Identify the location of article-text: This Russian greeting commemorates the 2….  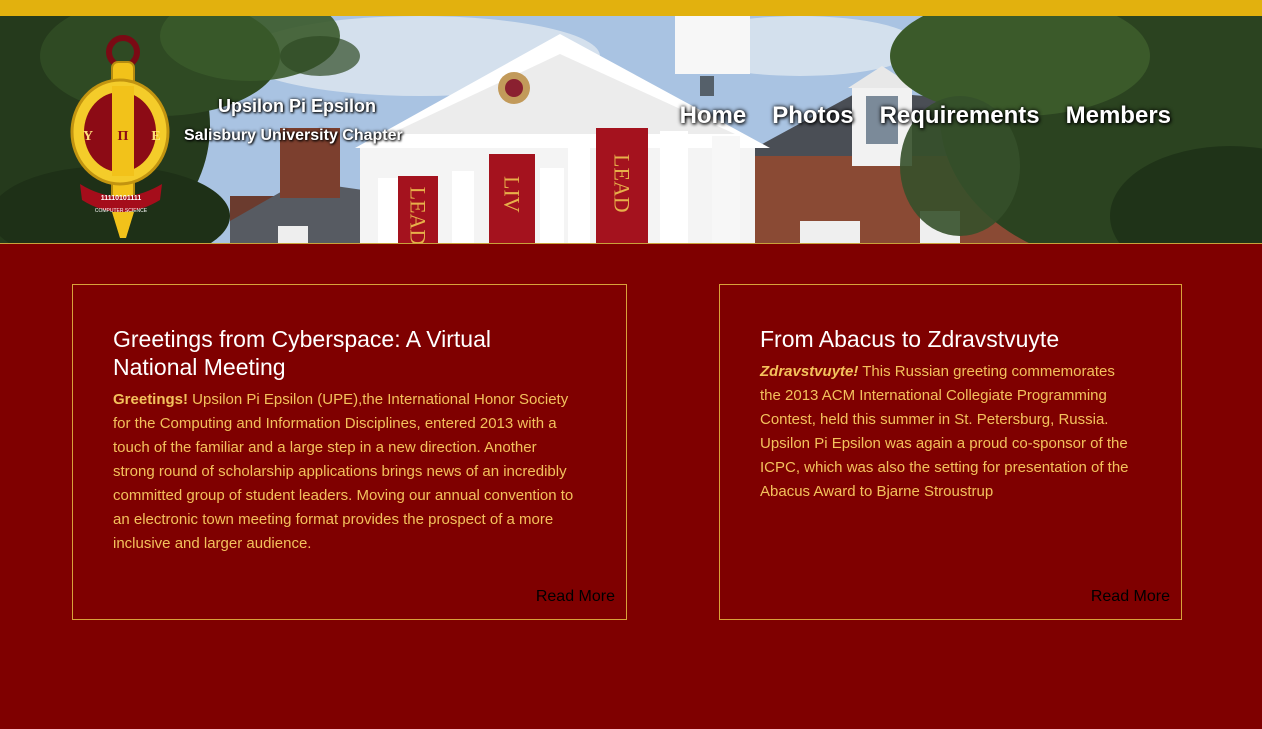
(944, 431).